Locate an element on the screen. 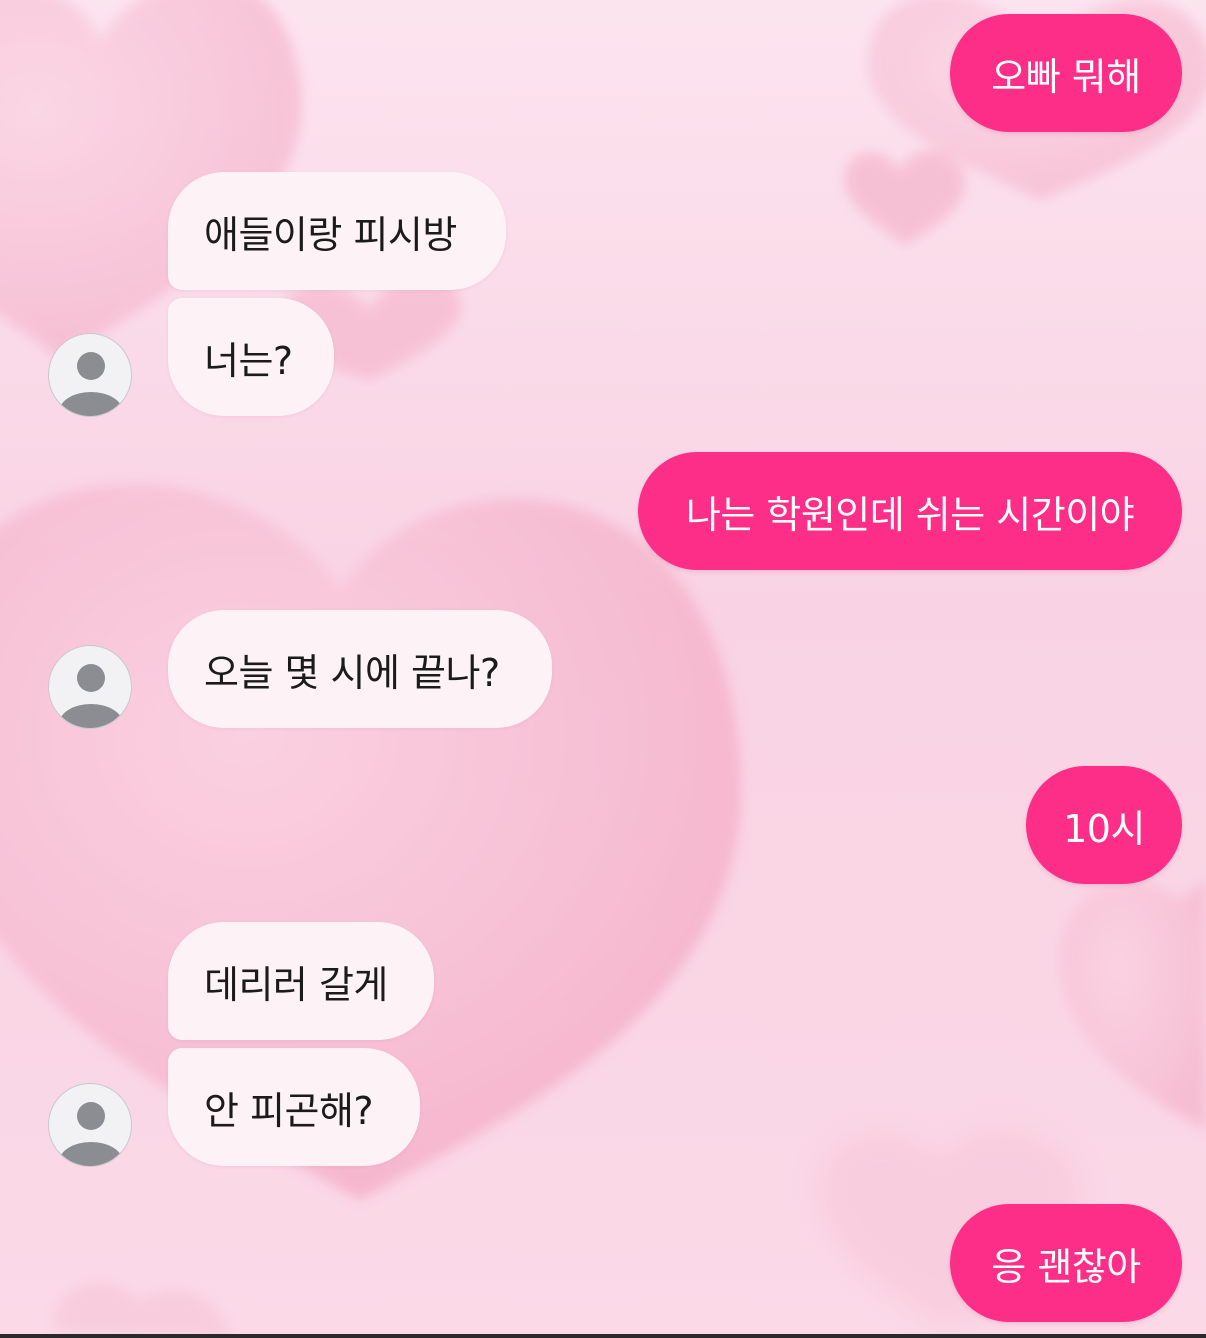  message-bubble-incoming: 오늘 몇 시에 끝나? is located at coordinates (360, 669).